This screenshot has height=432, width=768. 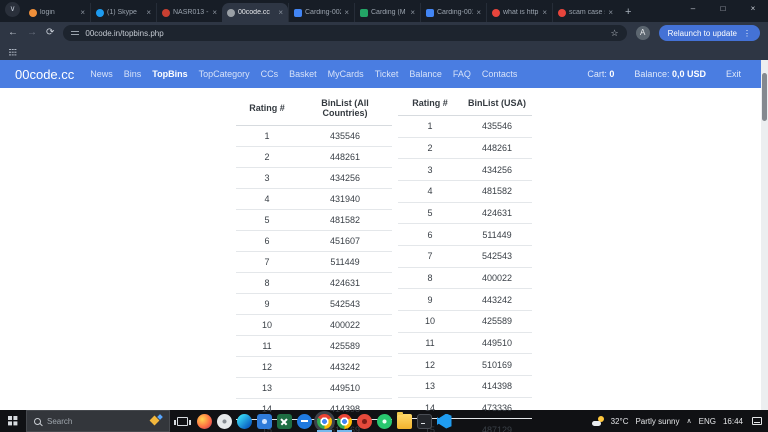 I want to click on url-text: 00code.in/topbins.php, so click(x=344, y=33).